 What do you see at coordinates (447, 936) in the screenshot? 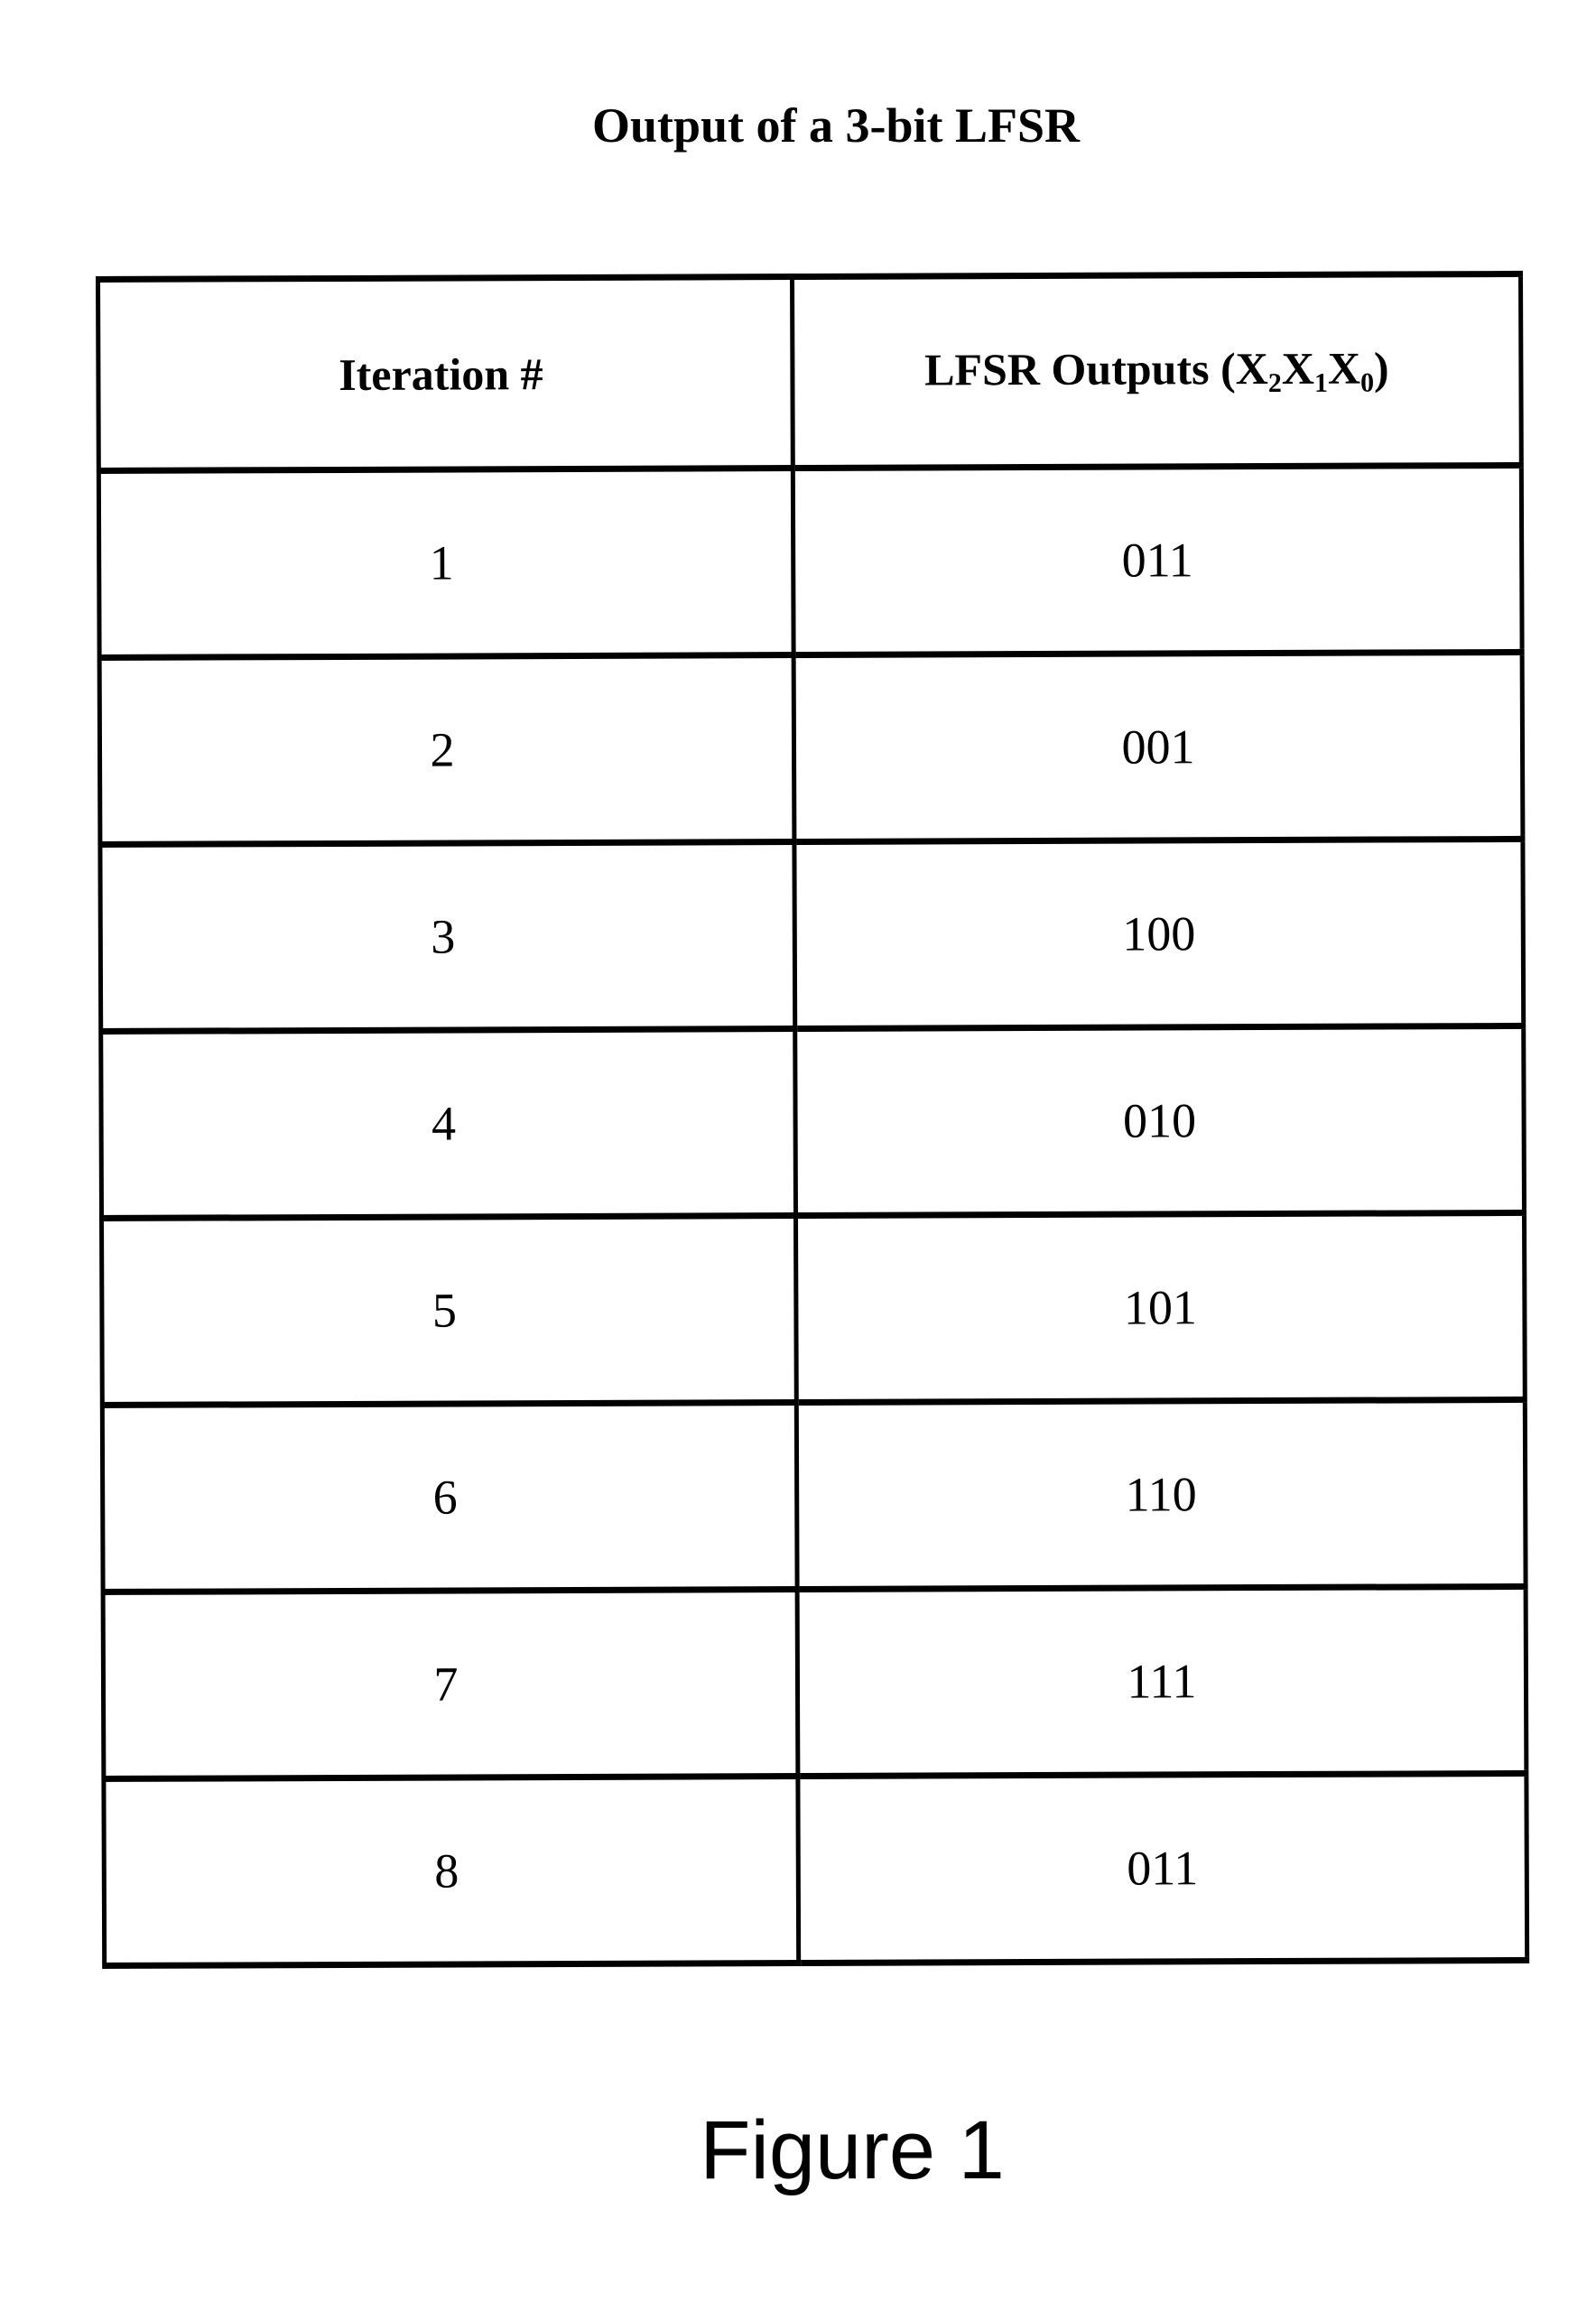
I see `iteration-cell: 3` at bounding box center [447, 936].